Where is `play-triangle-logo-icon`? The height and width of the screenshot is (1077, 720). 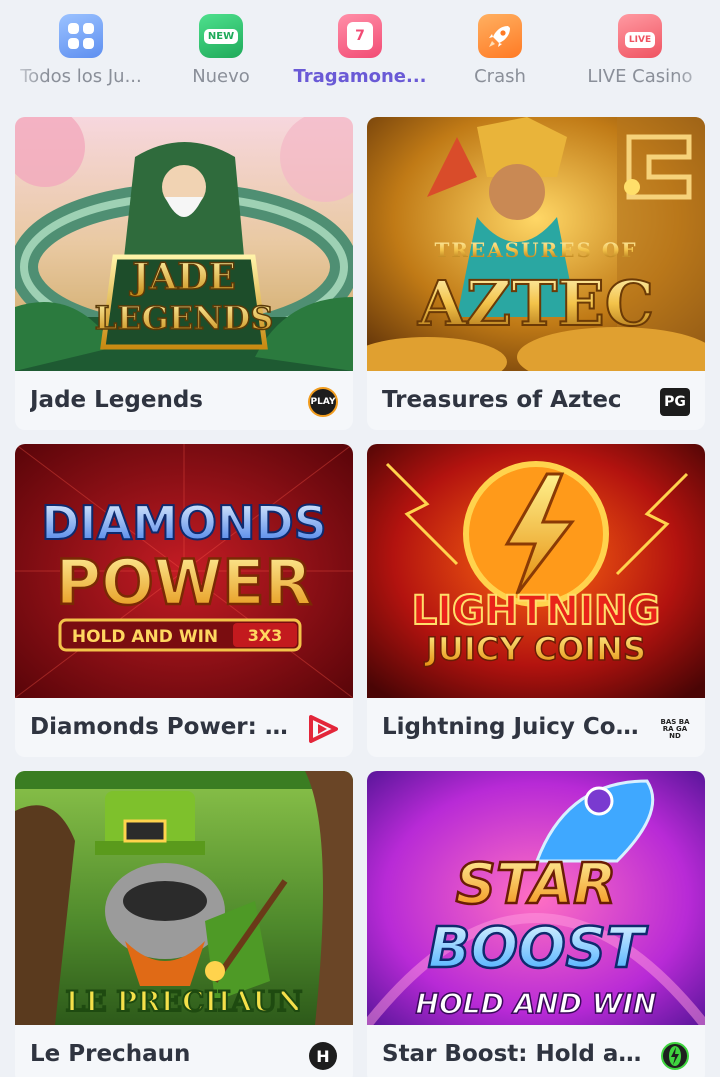
play-triangle-logo-icon is located at coordinates (323, 729).